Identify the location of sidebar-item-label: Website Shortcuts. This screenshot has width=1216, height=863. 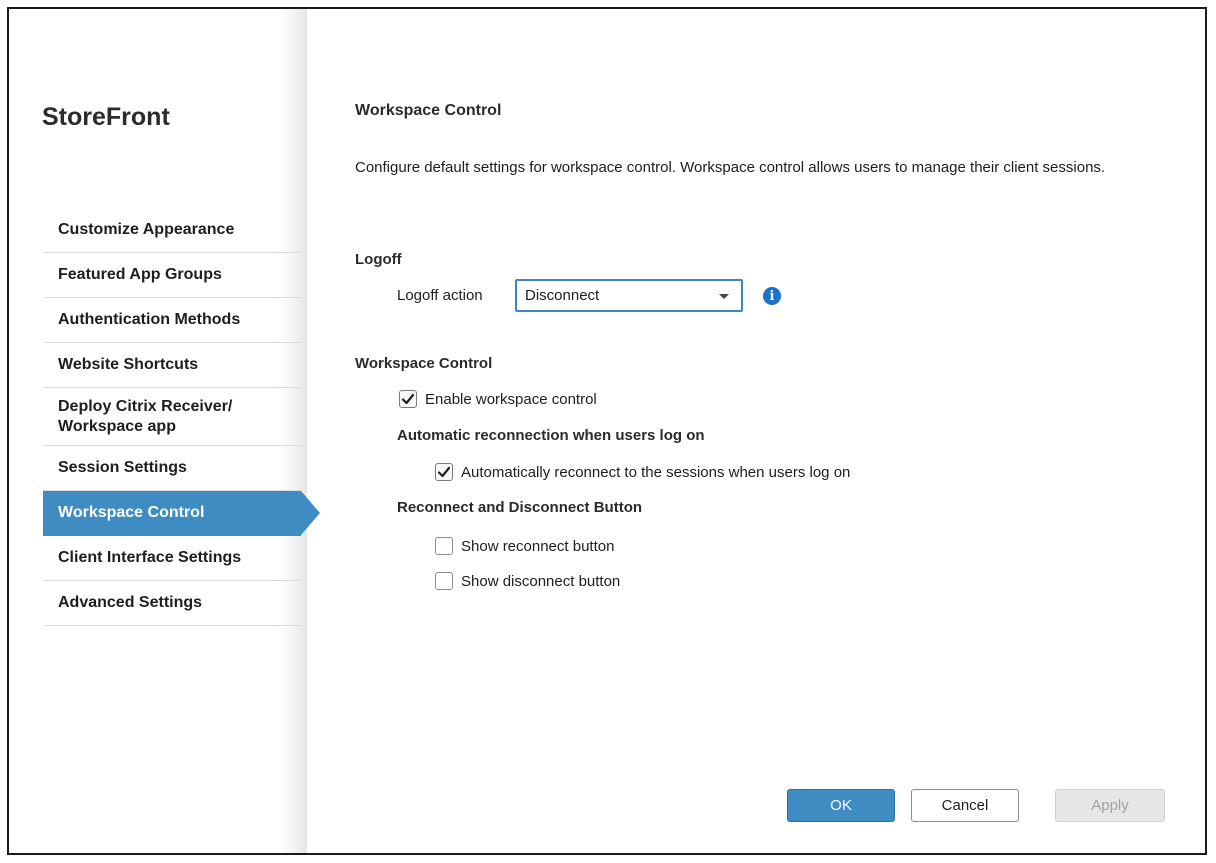
(128, 364).